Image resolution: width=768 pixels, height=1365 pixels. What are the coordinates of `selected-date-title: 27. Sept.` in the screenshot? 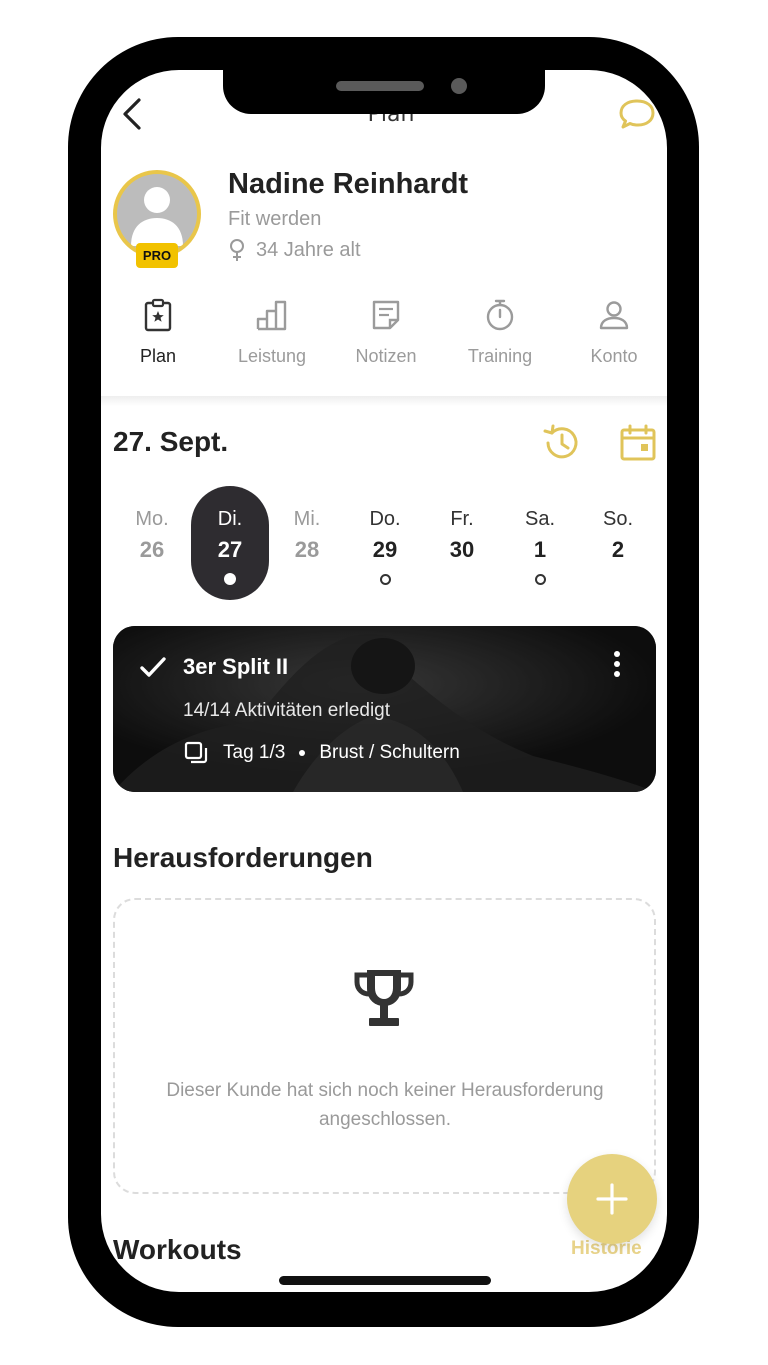 It's located at (171, 441).